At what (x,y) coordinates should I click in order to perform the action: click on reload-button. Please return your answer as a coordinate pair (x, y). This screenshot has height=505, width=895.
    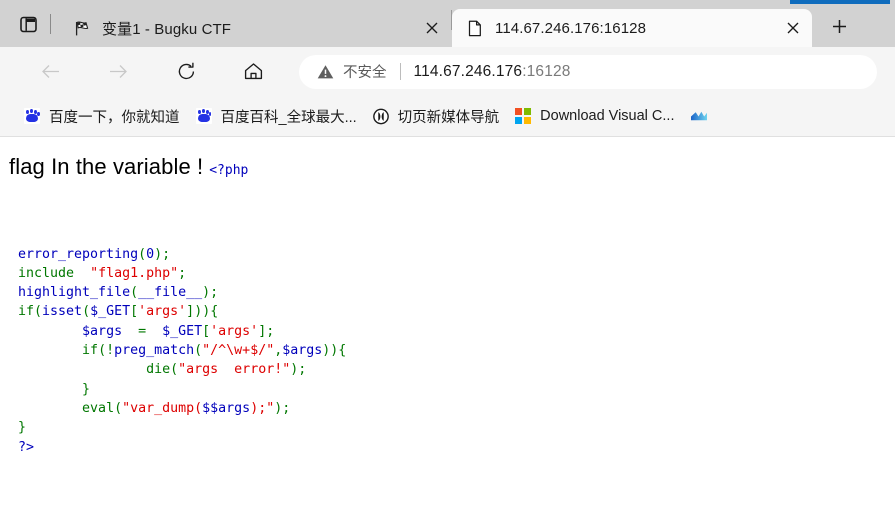
    Looking at the image, I should click on (186, 72).